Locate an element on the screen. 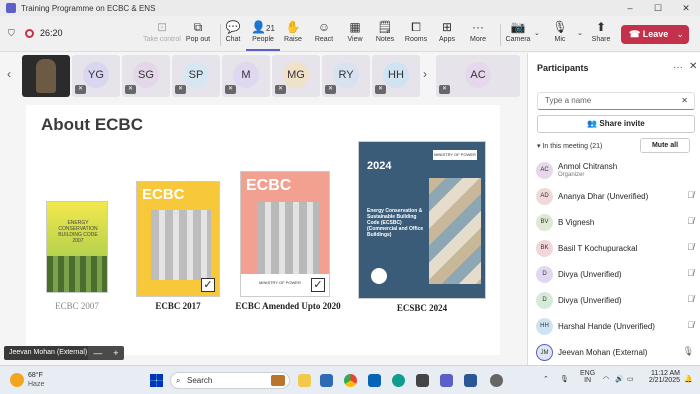 This screenshot has width=700, height=394. book-caption: ECBC Amended Upto 2020 is located at coordinates (288, 306).